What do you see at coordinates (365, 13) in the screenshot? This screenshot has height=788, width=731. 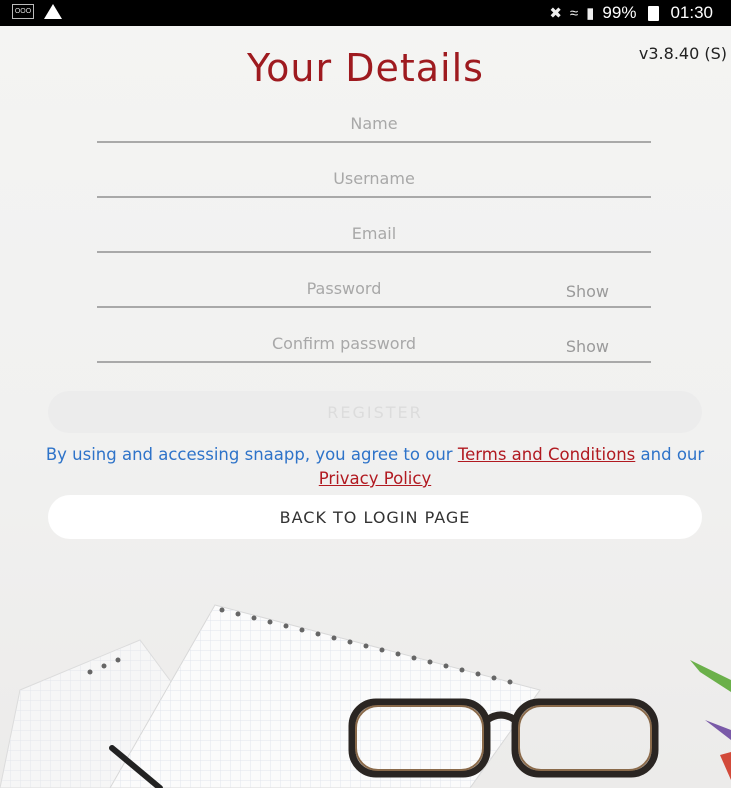 I see `status-bar: OOO ✖ ≈ ▮ 99% 01:30` at bounding box center [365, 13].